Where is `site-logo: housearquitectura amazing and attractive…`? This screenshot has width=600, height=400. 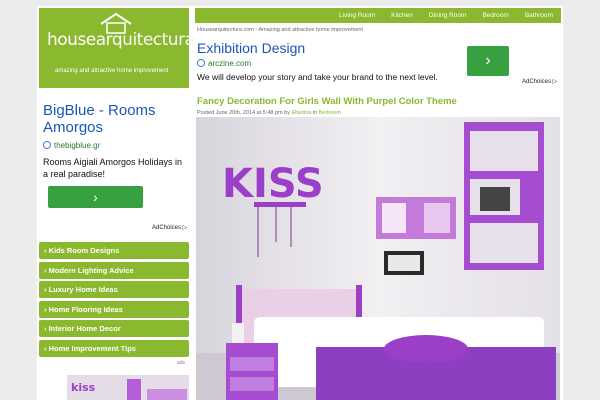 site-logo: housearquitectura amazing and attractive… is located at coordinates (117, 48).